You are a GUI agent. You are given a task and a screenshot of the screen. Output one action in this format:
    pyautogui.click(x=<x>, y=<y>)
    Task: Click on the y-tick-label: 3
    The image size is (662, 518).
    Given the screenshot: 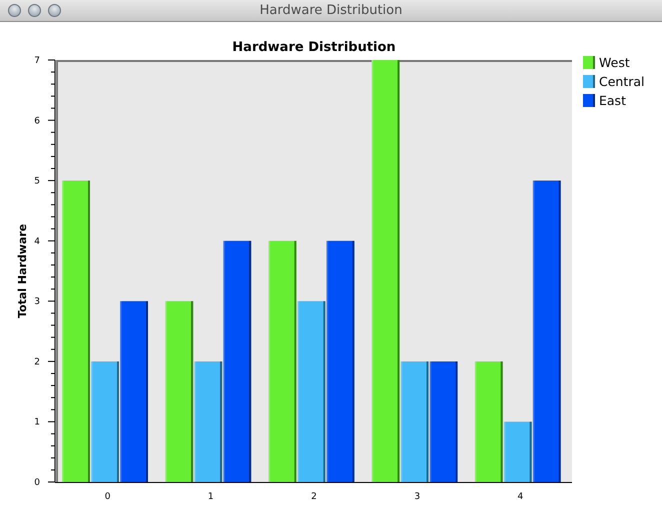 What is the action you would take?
    pyautogui.click(x=37, y=302)
    